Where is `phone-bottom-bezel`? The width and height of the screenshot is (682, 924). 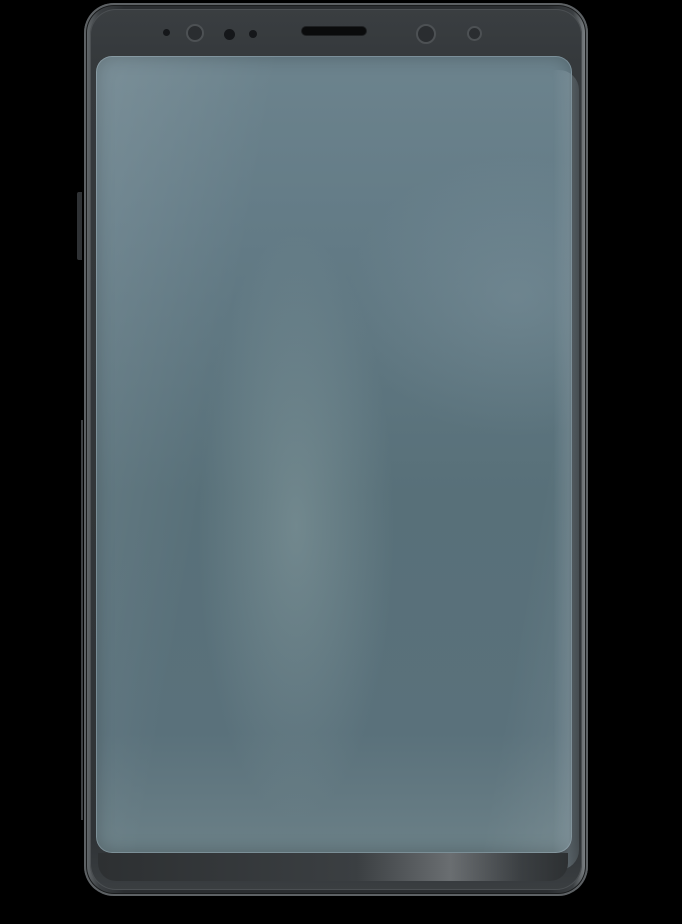 phone-bottom-bezel is located at coordinates (333, 867).